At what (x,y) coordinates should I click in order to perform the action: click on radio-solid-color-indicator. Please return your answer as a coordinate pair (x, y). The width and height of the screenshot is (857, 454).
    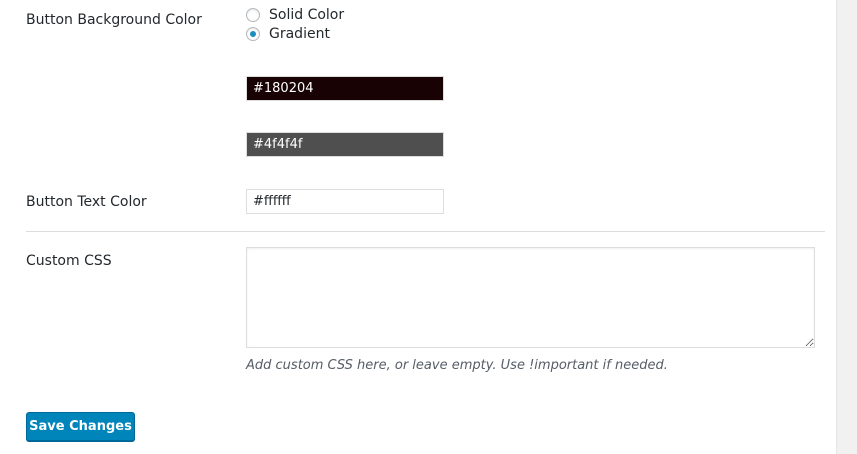
    Looking at the image, I should click on (253, 15).